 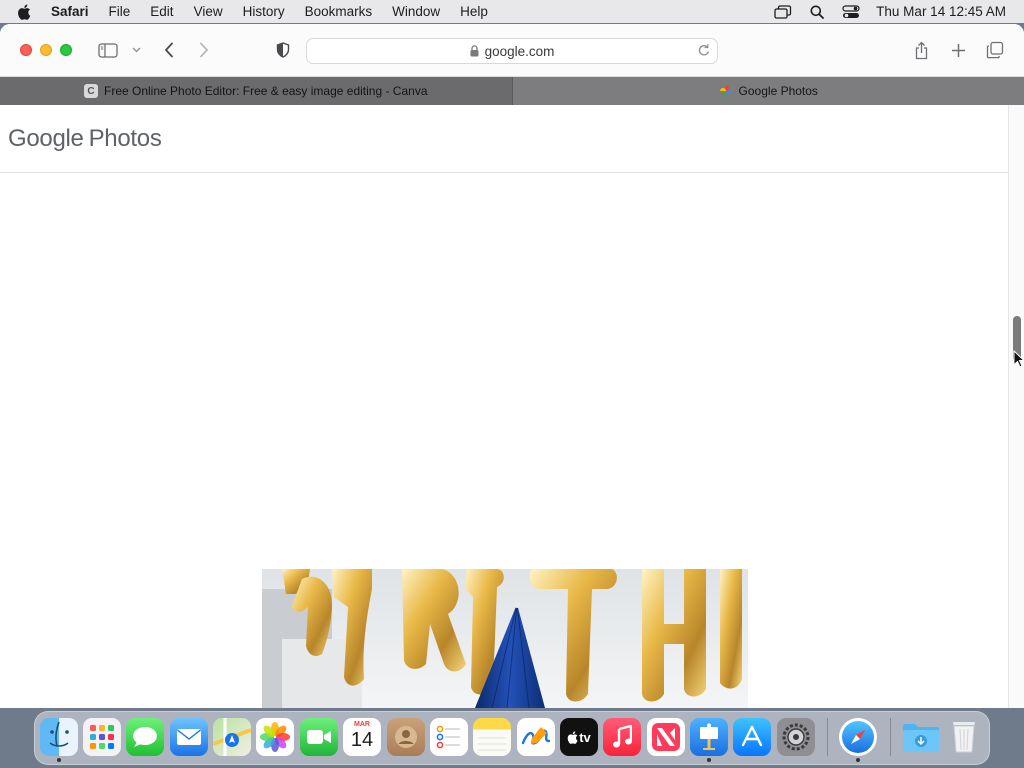 I want to click on app-store-dock-icon, so click(x=752, y=737).